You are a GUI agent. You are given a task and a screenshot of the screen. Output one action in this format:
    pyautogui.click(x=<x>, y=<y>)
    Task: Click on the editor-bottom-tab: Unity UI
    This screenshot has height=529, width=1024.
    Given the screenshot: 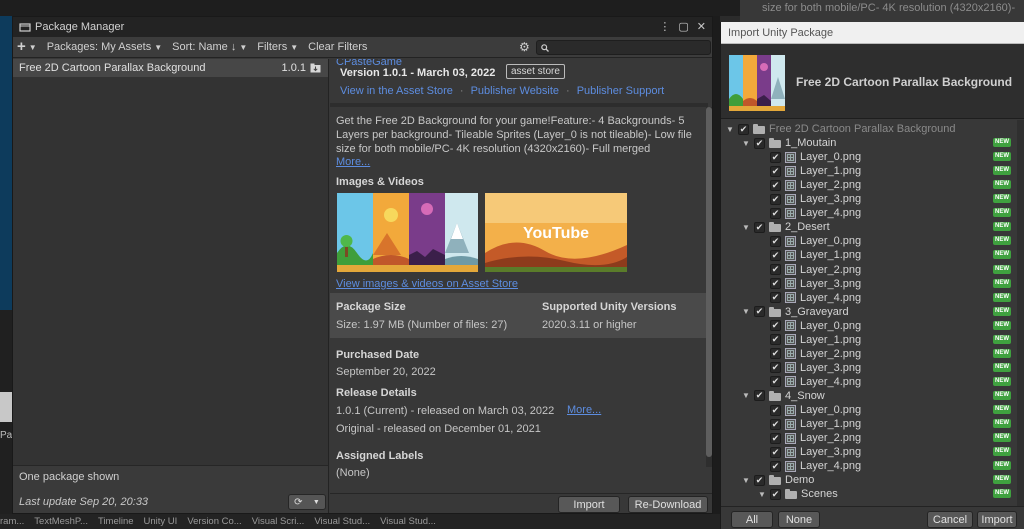 What is the action you would take?
    pyautogui.click(x=166, y=521)
    